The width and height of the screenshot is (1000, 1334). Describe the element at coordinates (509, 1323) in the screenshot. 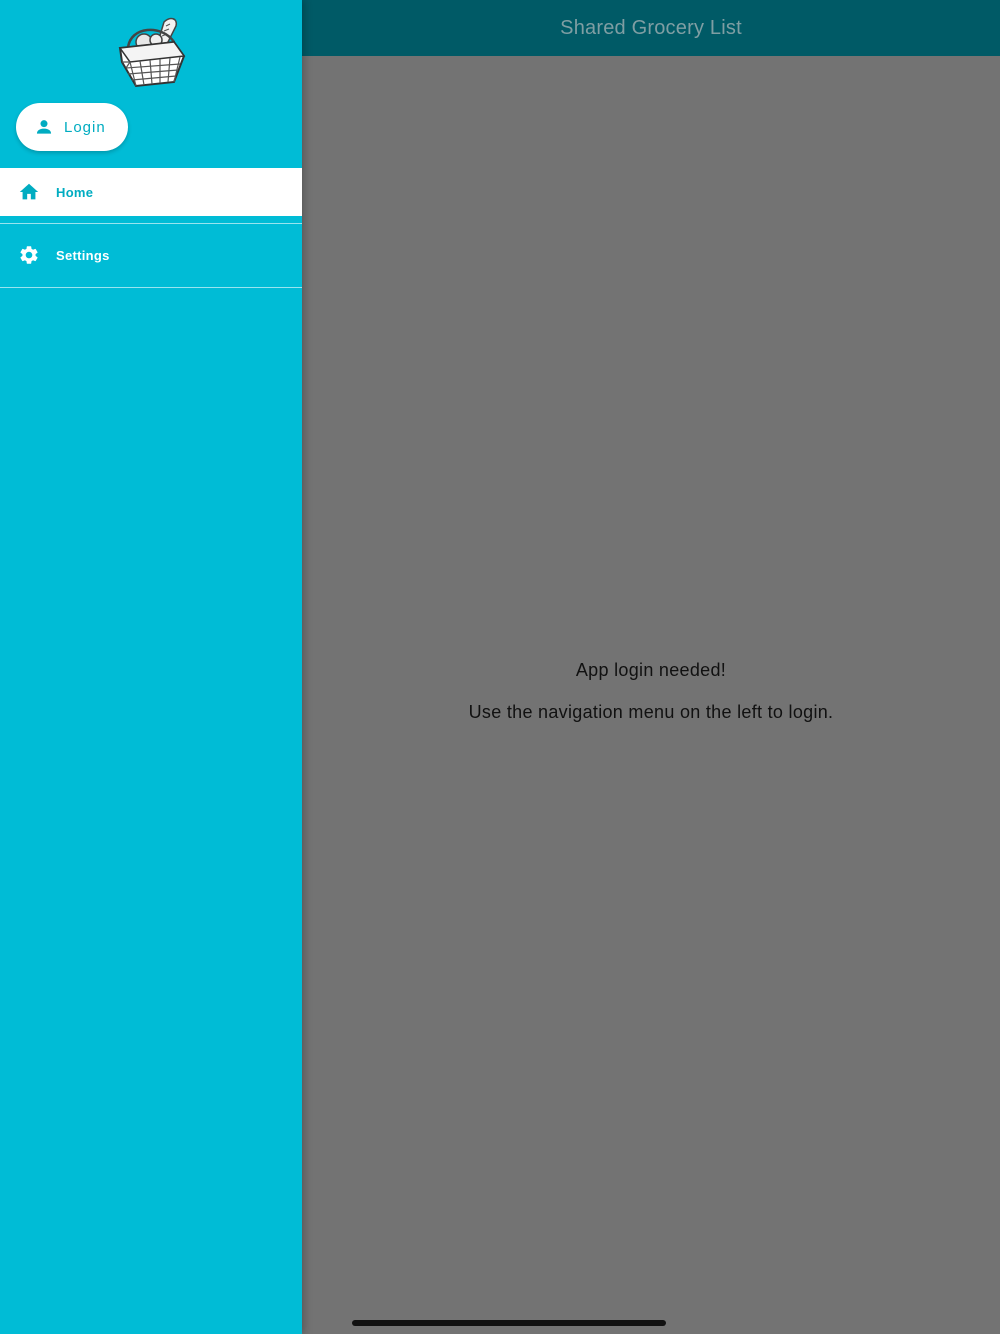

I see `home-indicator` at that location.